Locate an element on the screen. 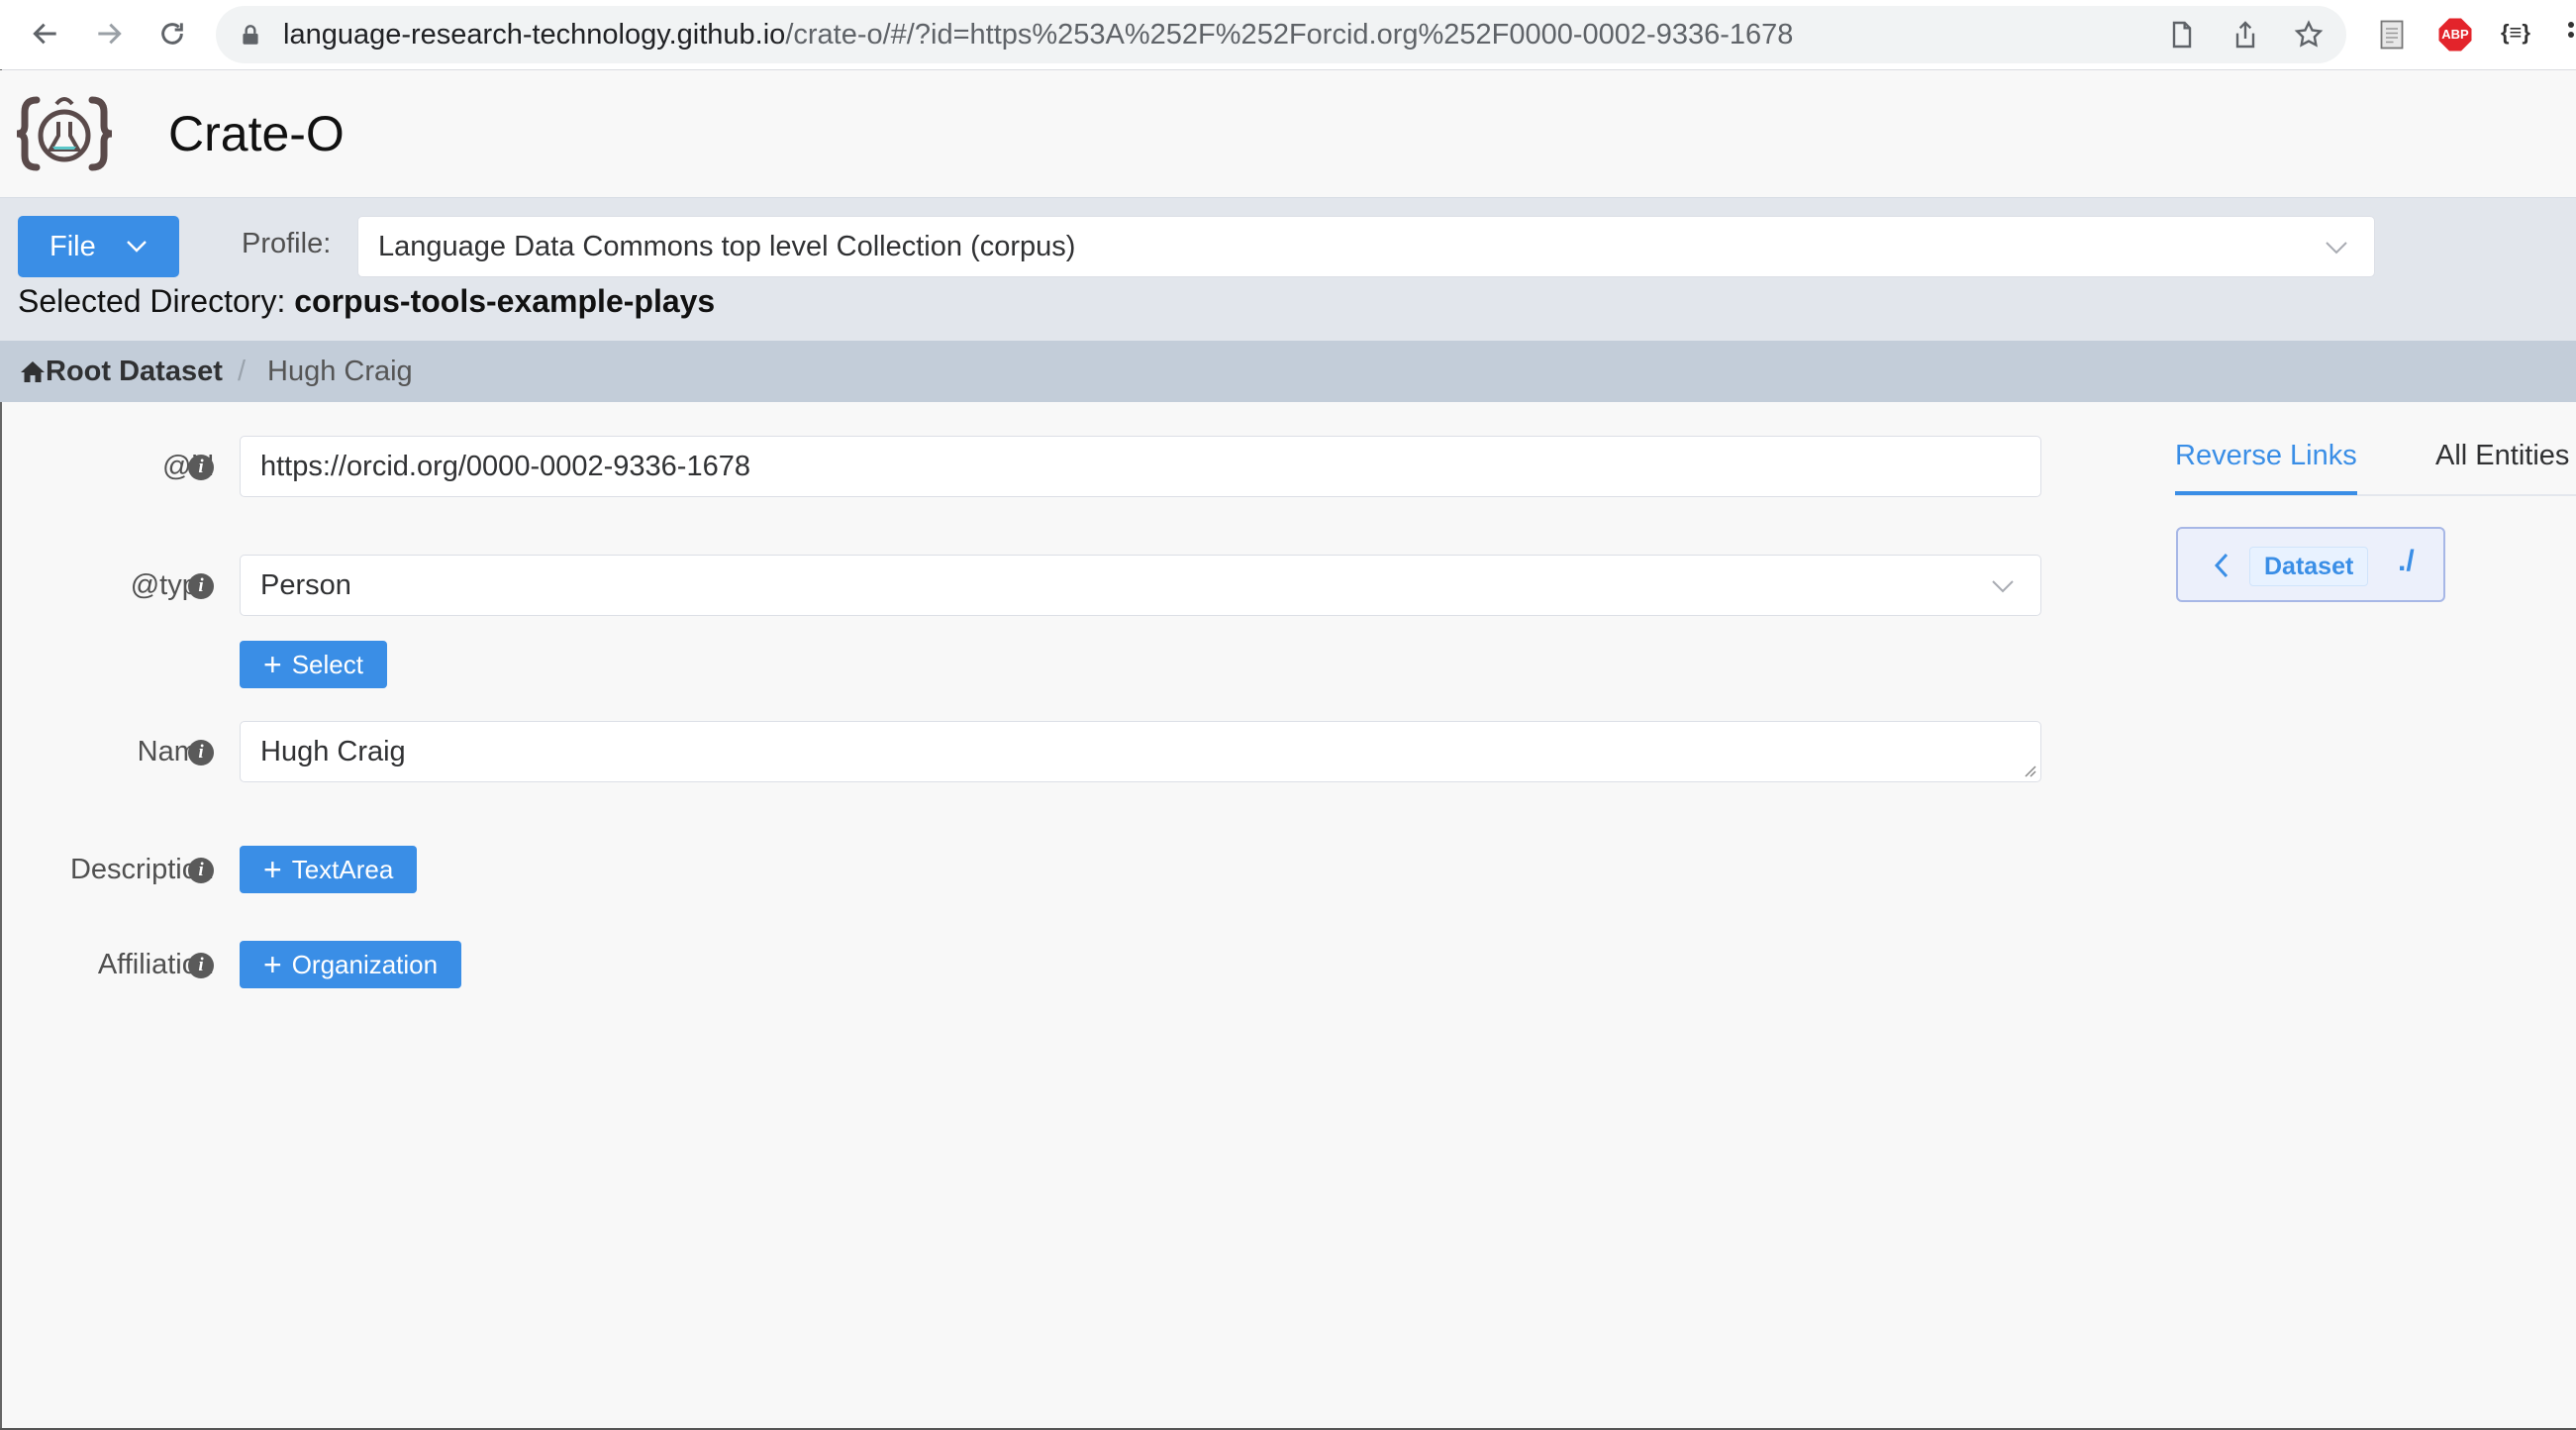 The width and height of the screenshot is (2576, 1430). file-button-label: File is located at coordinates (73, 246).